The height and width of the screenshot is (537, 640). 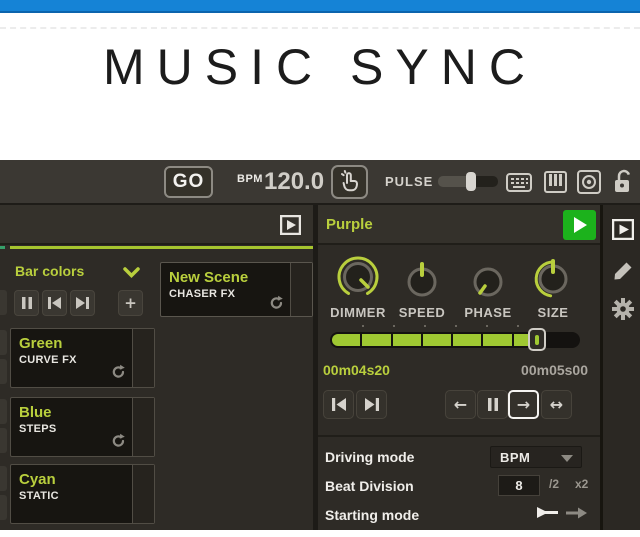 I want to click on direction-pause-button, so click(x=492, y=404).